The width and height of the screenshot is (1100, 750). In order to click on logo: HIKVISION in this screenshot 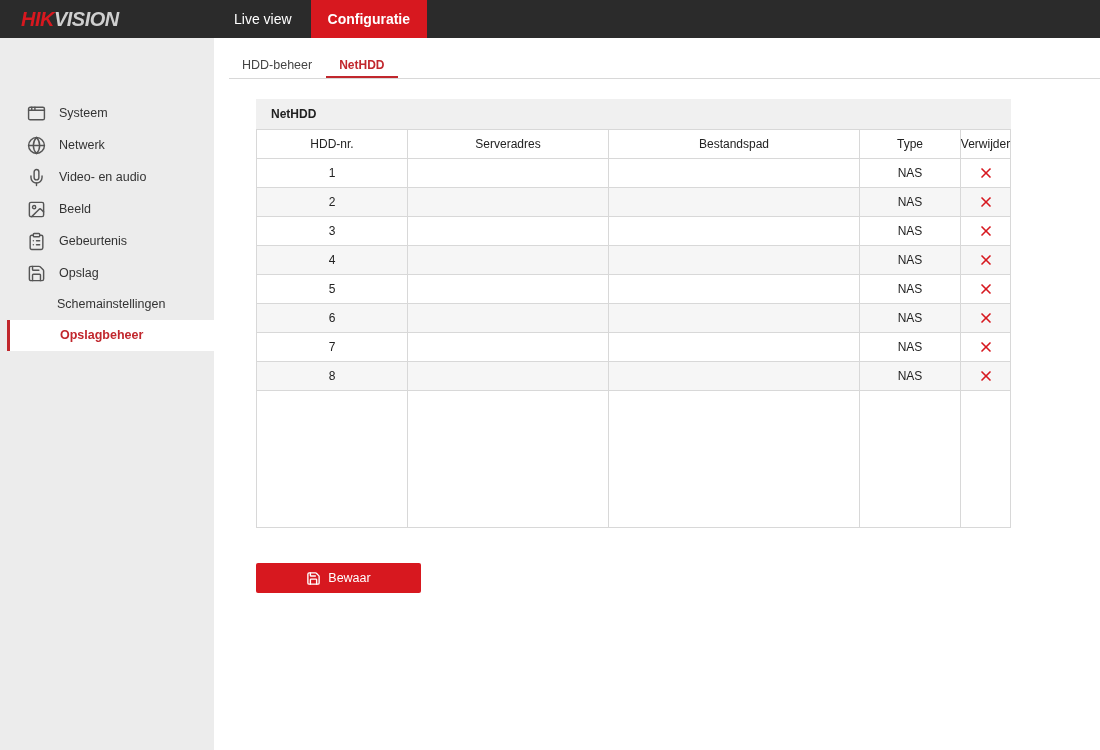, I will do `click(70, 19)`.